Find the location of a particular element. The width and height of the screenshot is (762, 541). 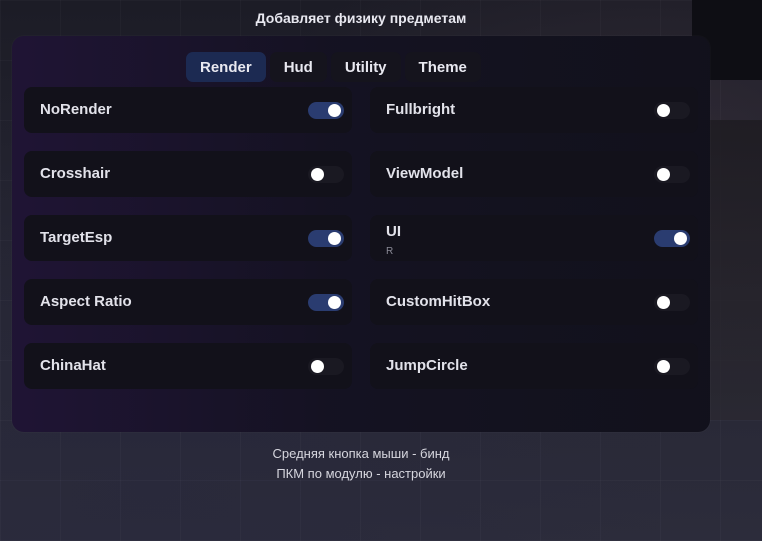

module-viewmodel: ViewModel is located at coordinates (534, 174).